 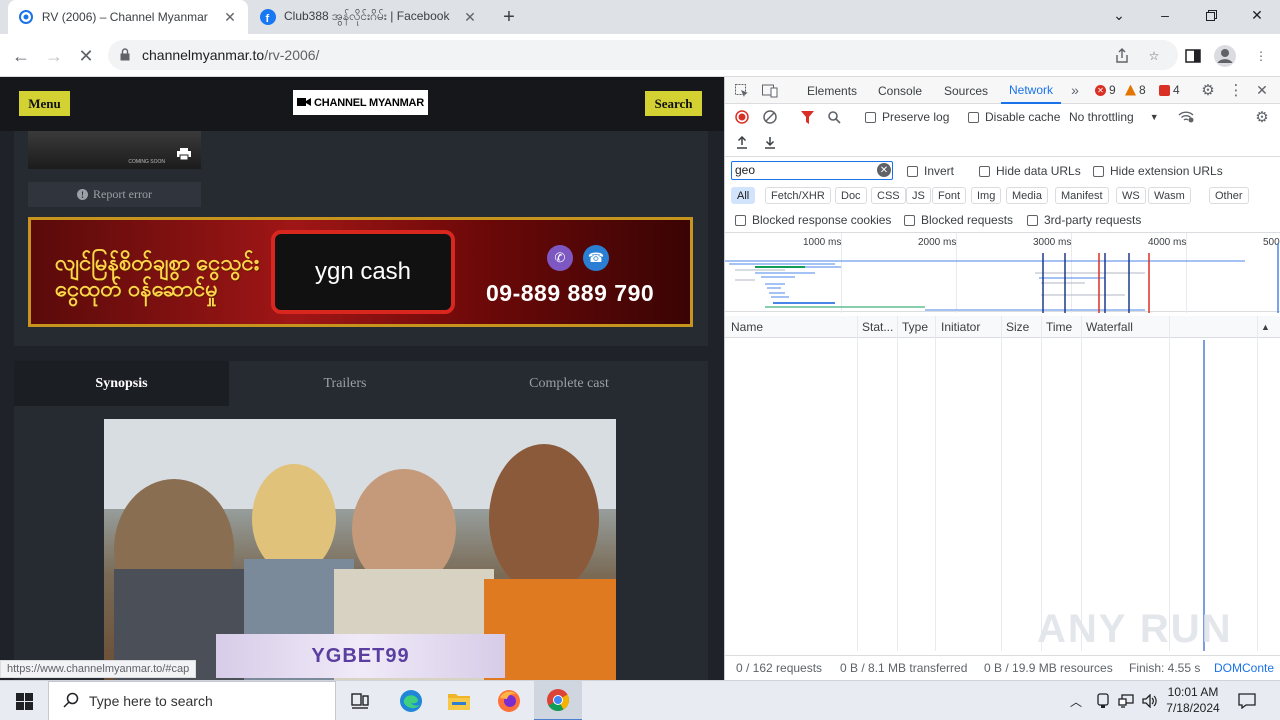 What do you see at coordinates (1119, 15) in the screenshot?
I see `tab-search-icon: ⌄` at bounding box center [1119, 15].